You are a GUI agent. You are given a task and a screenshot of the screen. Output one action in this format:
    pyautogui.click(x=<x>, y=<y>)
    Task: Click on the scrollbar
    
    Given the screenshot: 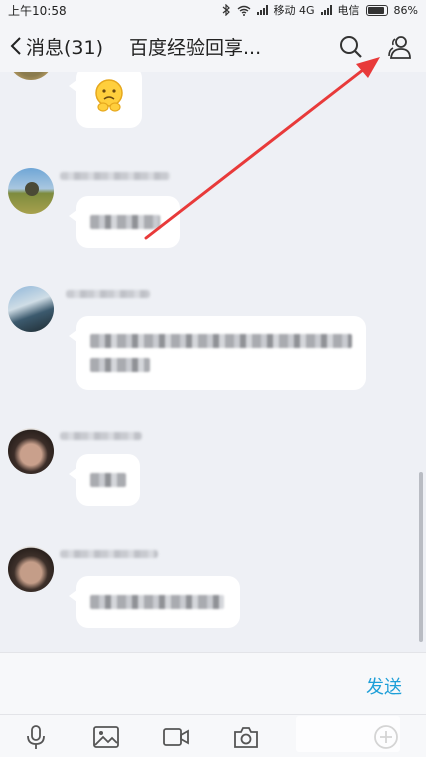 What is the action you would take?
    pyautogui.click(x=421, y=557)
    